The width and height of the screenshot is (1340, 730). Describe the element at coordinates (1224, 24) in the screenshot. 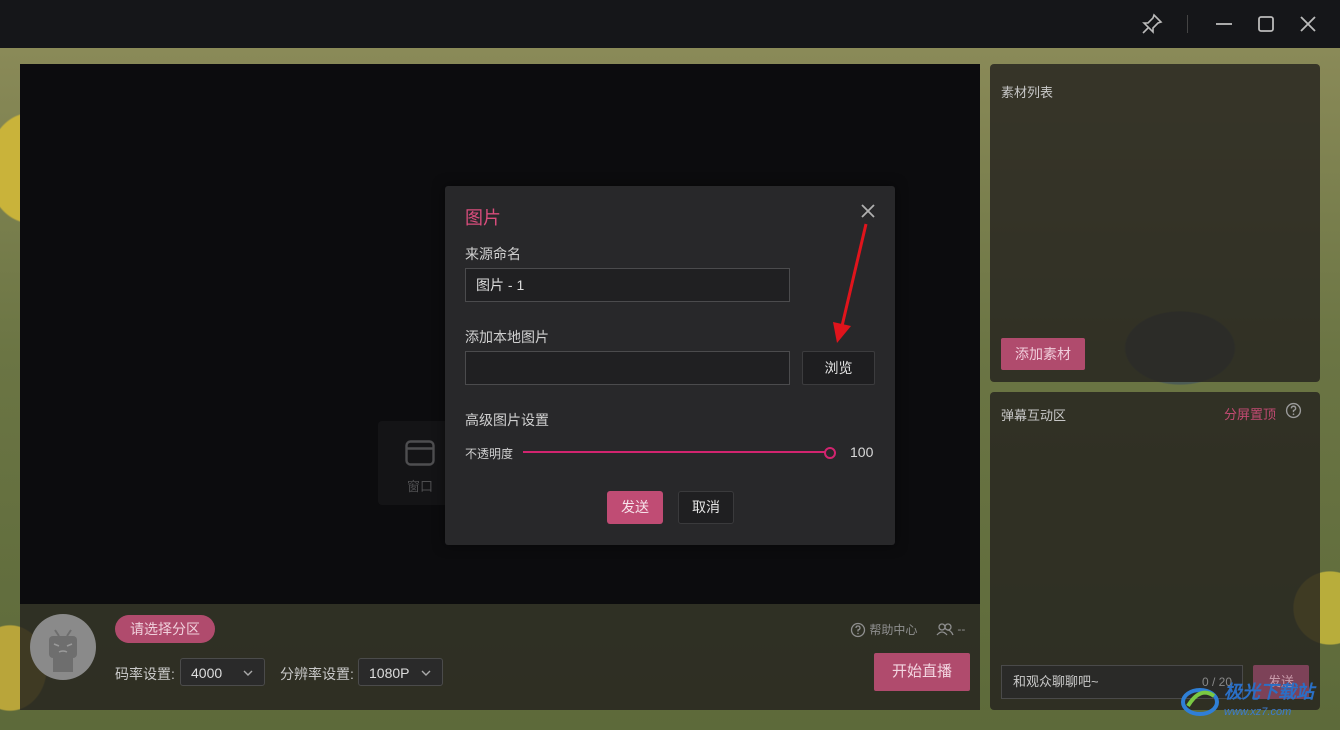

I see `minimize-icon` at that location.